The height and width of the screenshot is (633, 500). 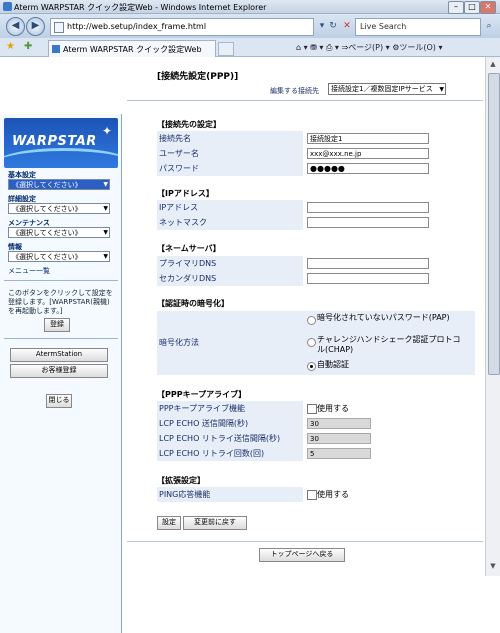 What do you see at coordinates (181, 480) in the screenshot?
I see `extended-heading: 【拡張設定】` at bounding box center [181, 480].